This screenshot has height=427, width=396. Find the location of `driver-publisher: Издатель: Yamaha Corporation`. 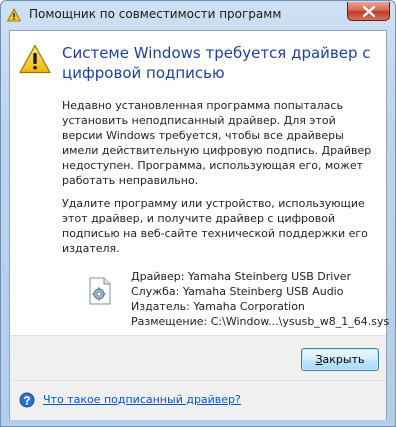

driver-publisher: Издатель: Yamaha Corporation is located at coordinates (218, 306).